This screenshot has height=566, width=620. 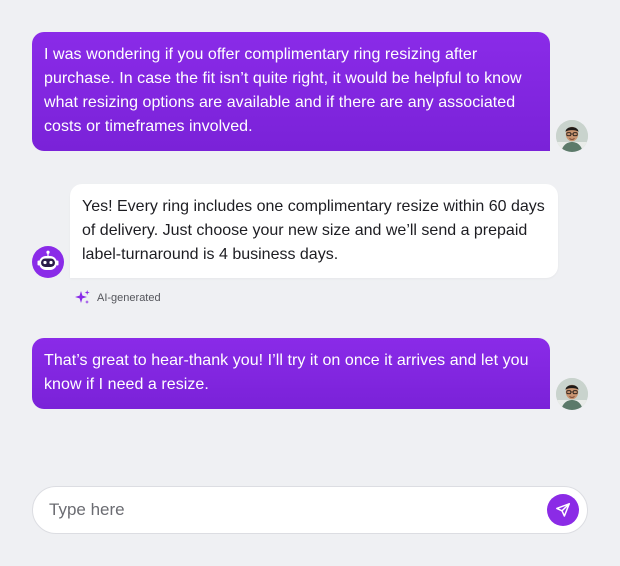 I want to click on message-composer, so click(x=310, y=510).